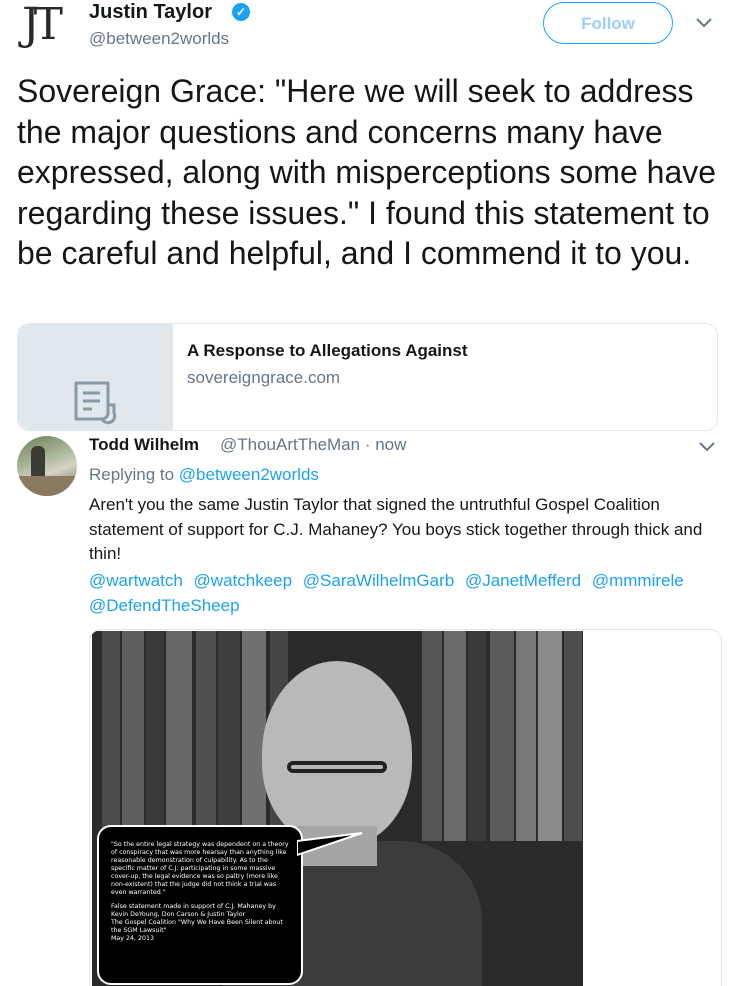 This screenshot has width=742, height=986. Describe the element at coordinates (264, 377) in the screenshot. I see `card-domain: sovereigngrace.com` at that location.